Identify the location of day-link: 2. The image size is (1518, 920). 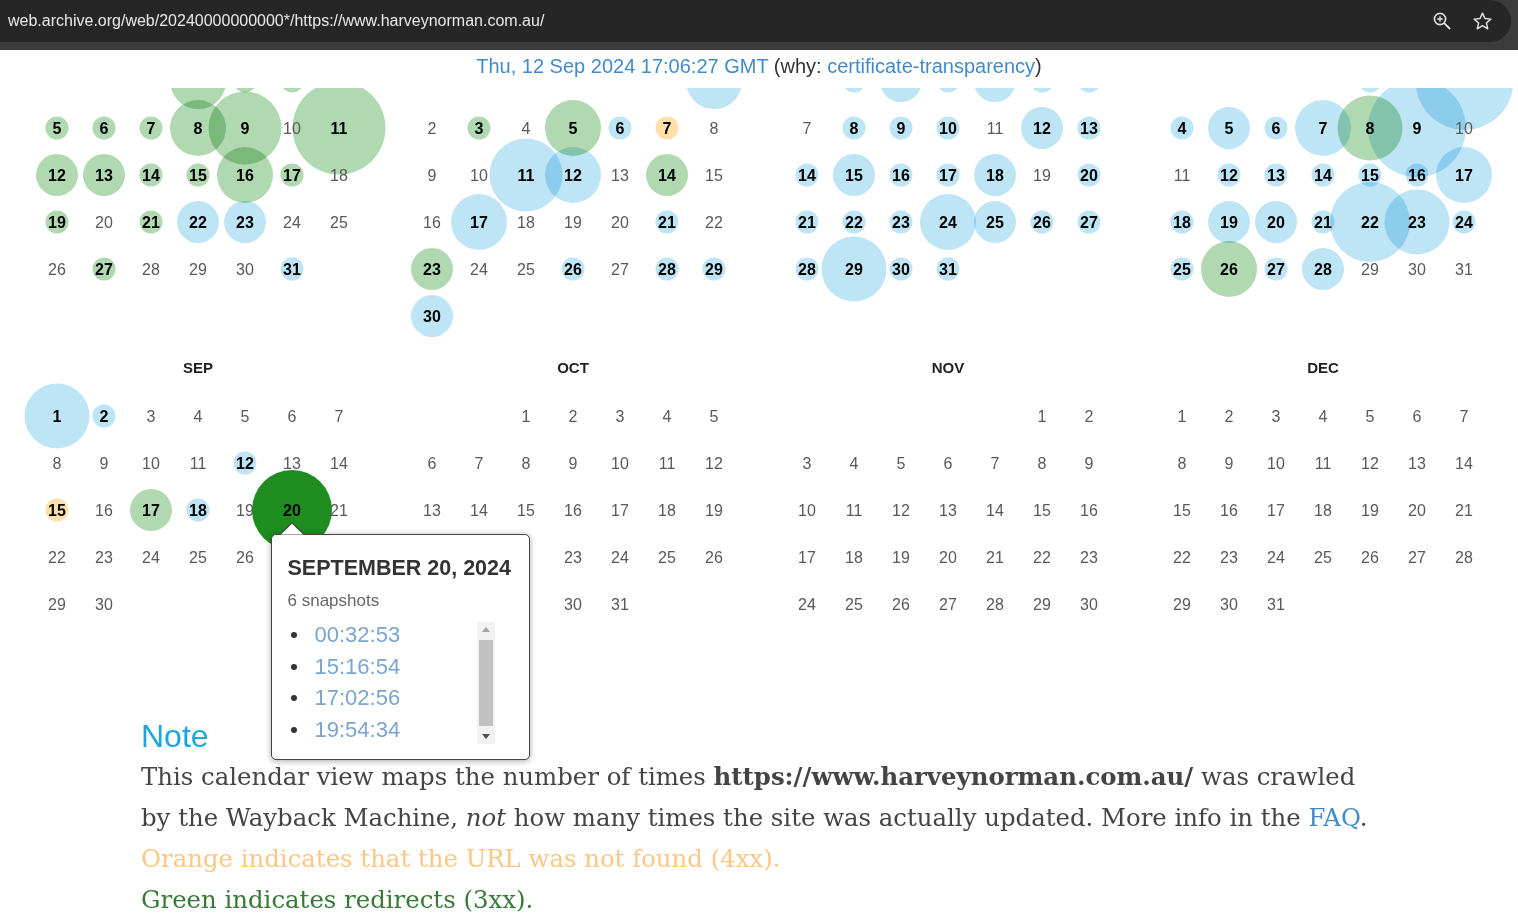
(104, 416).